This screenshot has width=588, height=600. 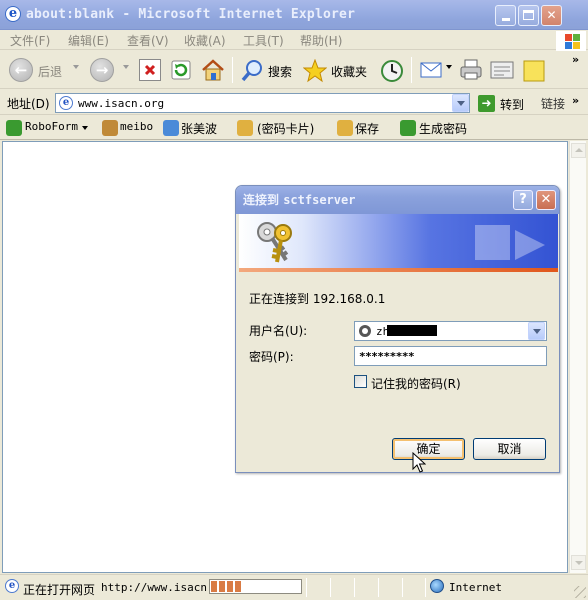 I want to click on username-redaction, so click(x=412, y=330).